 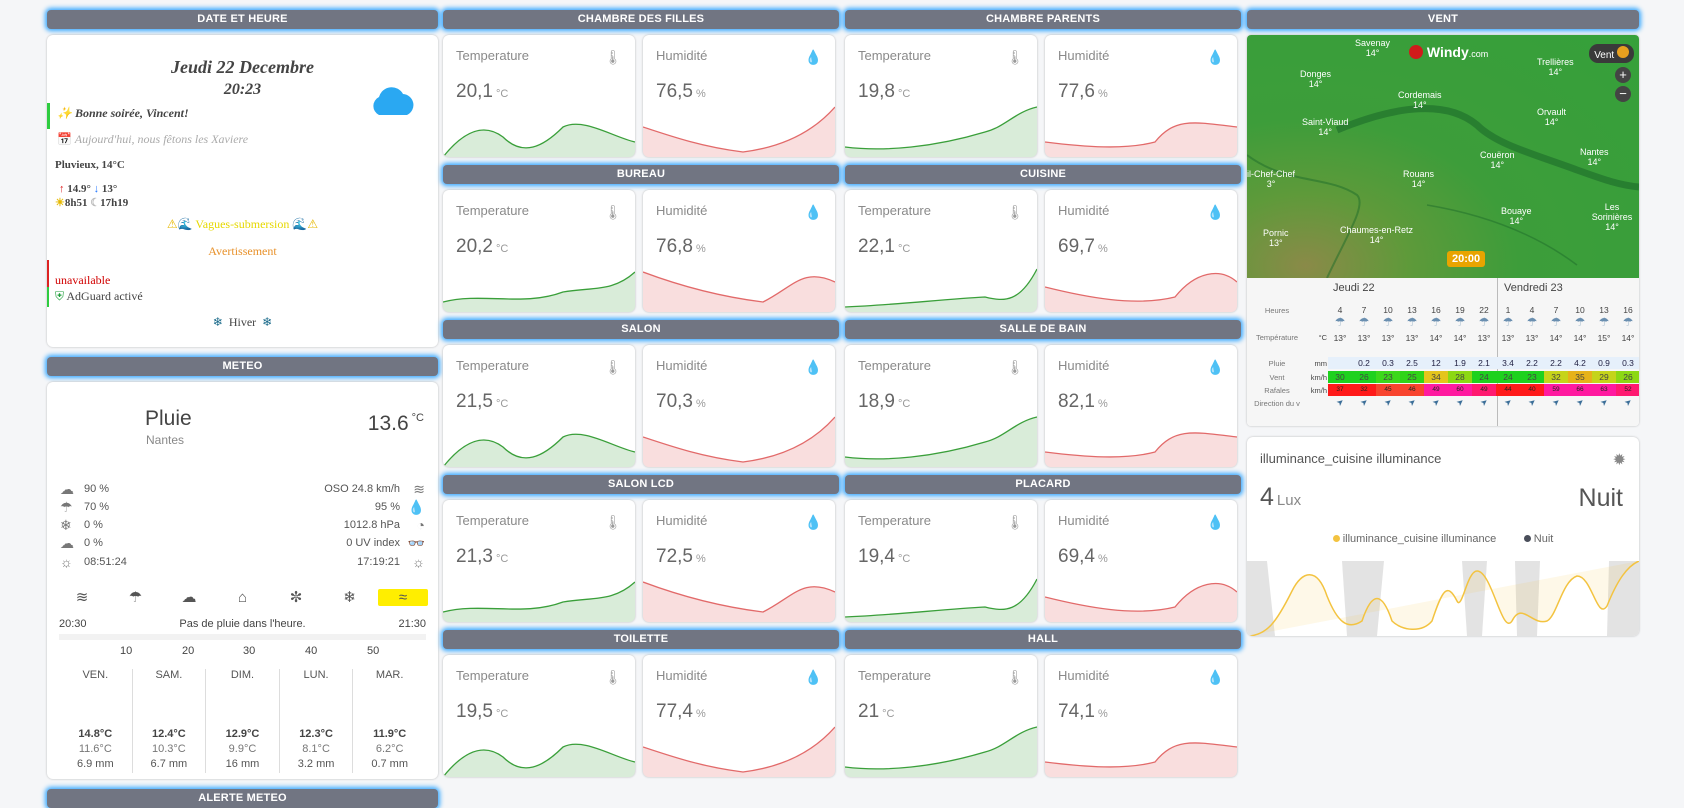 What do you see at coordinates (1443, 598) in the screenshot?
I see `illuminance-chart` at bounding box center [1443, 598].